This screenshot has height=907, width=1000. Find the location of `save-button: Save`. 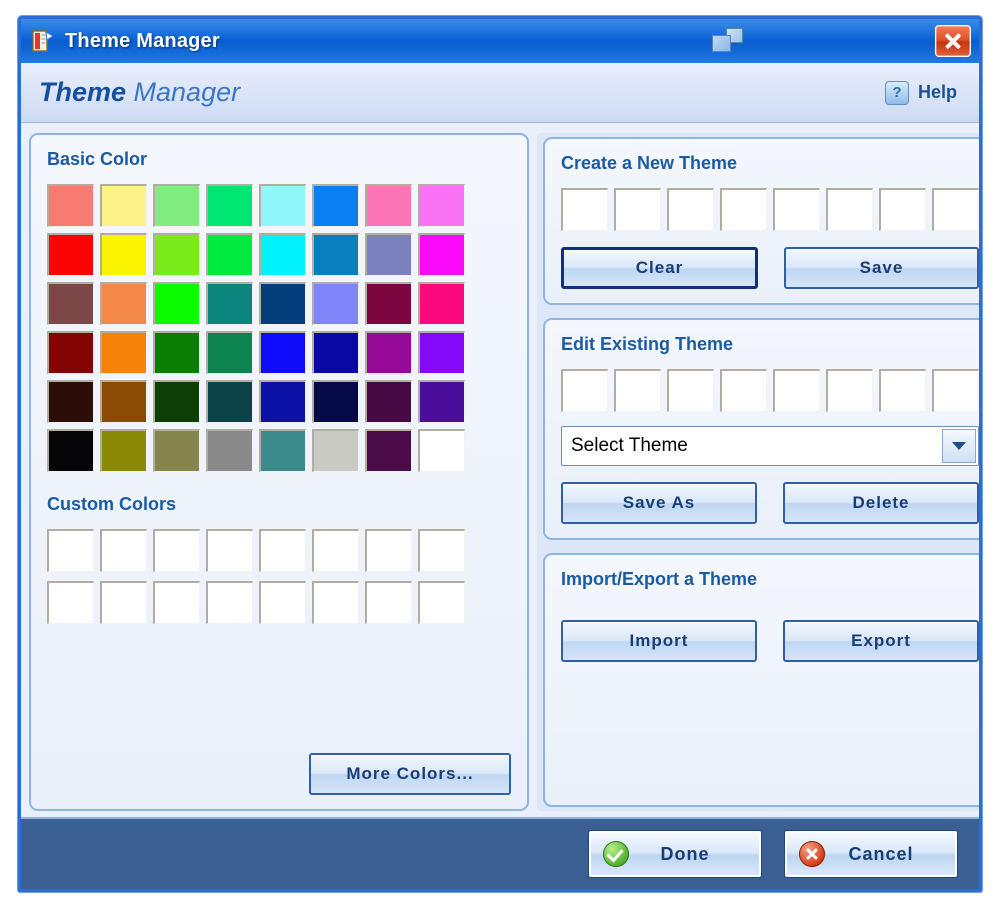

save-button: Save is located at coordinates (881, 268).